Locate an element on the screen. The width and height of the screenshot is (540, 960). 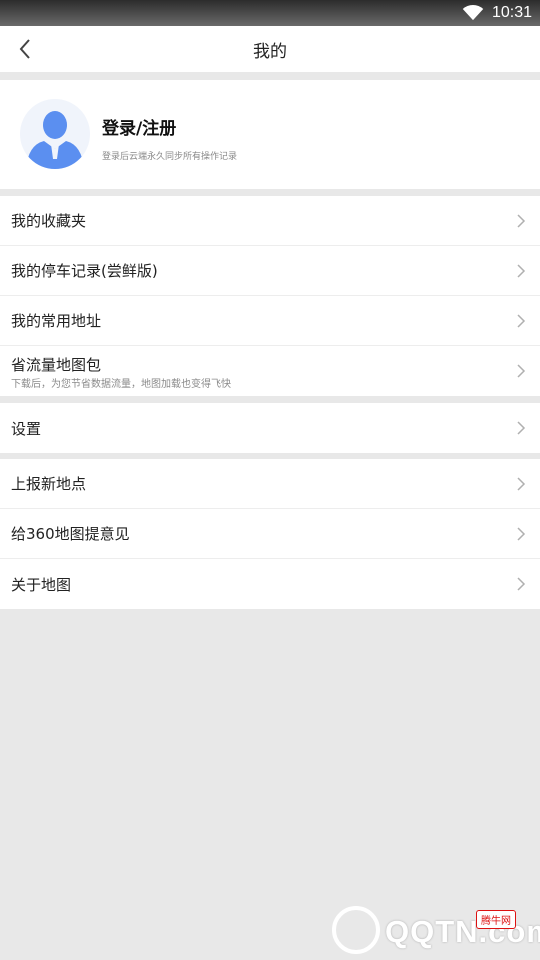
watermark: QQTN.com 腾牛网 is located at coordinates (435, 929).